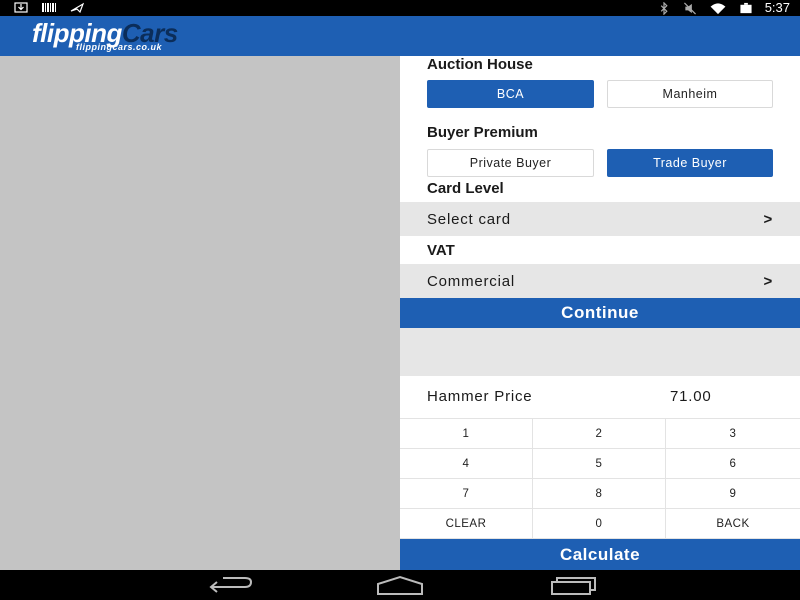 This screenshot has height=600, width=800. I want to click on flipping-cars-logo: flippingCars flippingcars.co.uk, so click(152, 36).